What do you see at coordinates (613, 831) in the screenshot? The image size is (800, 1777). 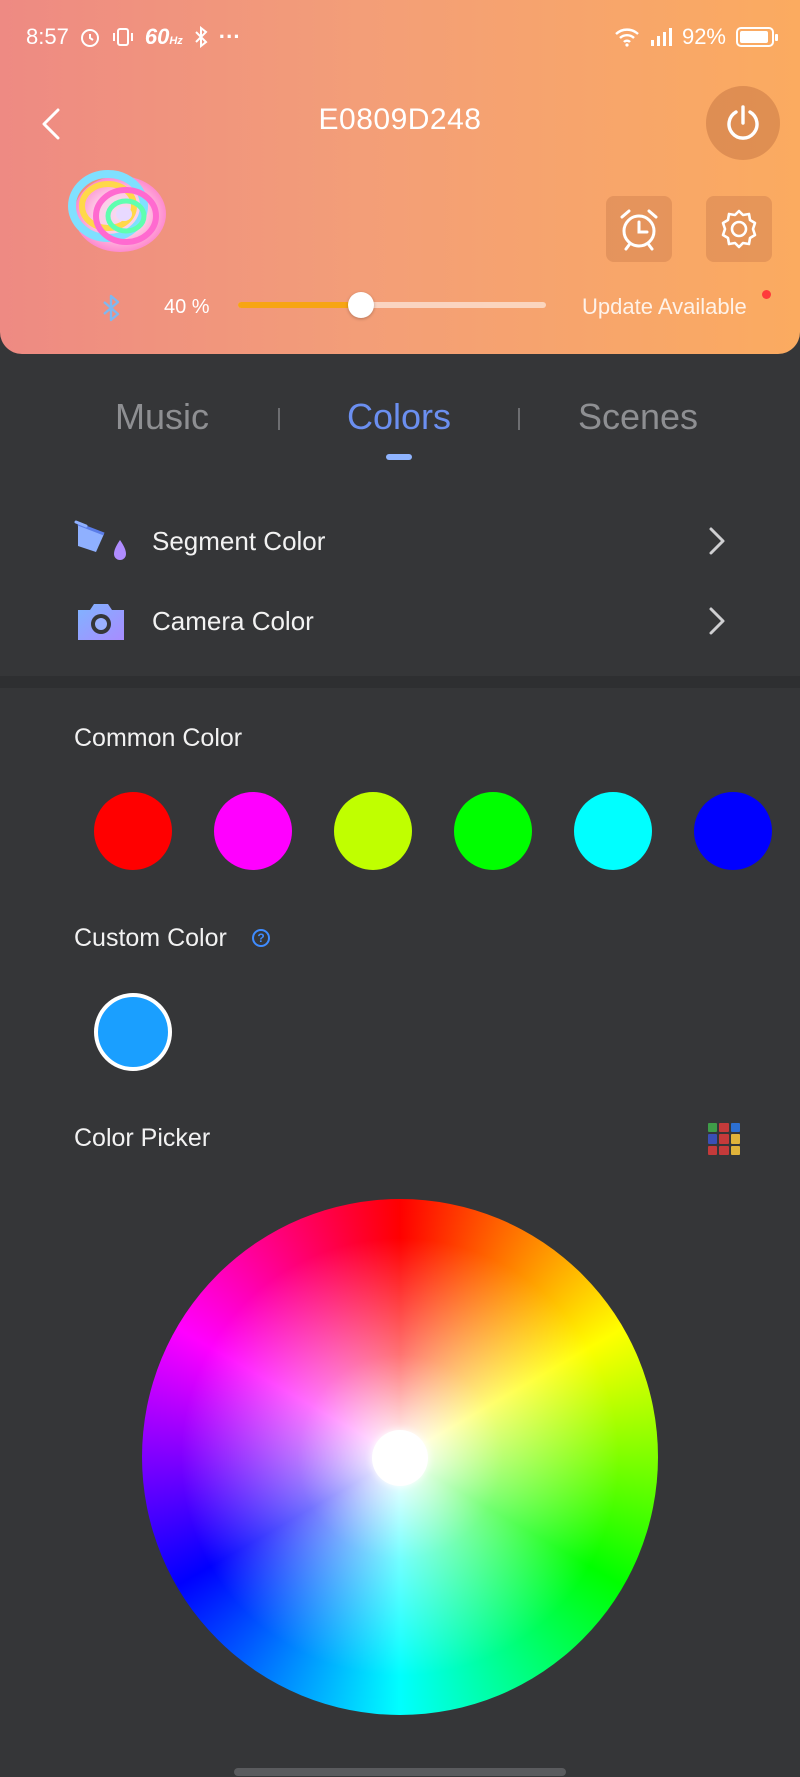 I see `color-swatch-cyan` at bounding box center [613, 831].